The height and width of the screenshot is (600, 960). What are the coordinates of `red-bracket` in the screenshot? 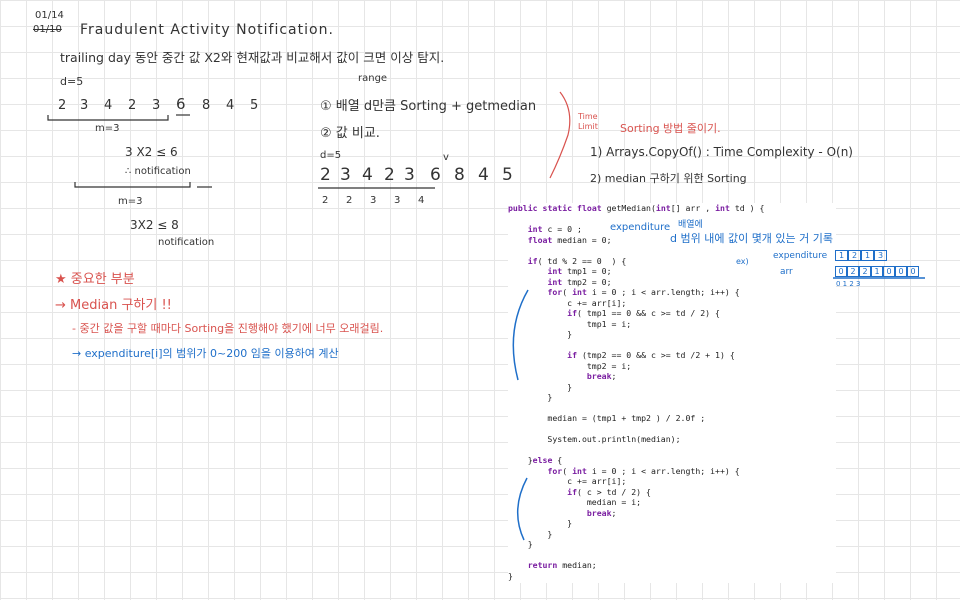 It's located at (560, 135).